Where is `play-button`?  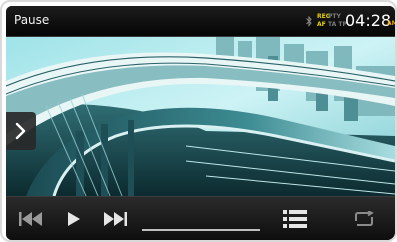
play-button is located at coordinates (73, 218).